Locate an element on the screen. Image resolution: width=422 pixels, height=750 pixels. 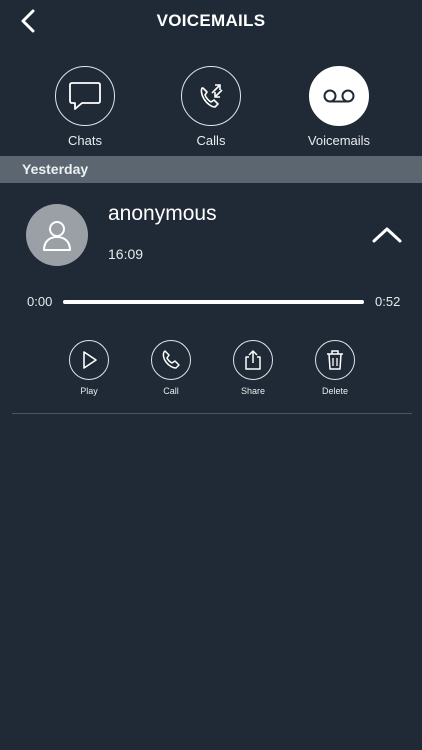
tab-voicemails: Voicemails is located at coordinates (339, 110).